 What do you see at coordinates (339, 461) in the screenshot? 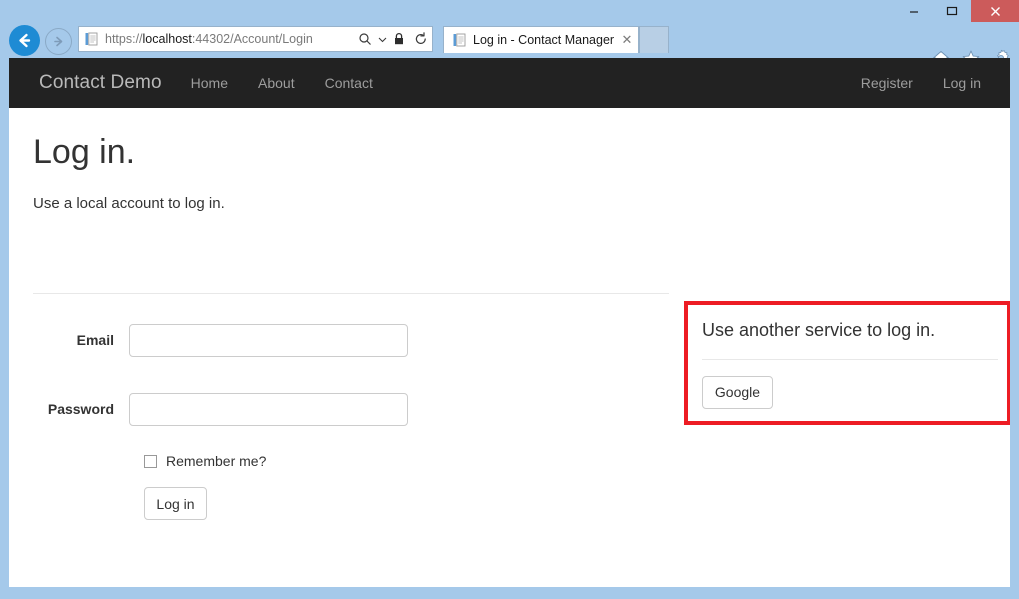
I see `remember-me-row: Remember me?` at bounding box center [339, 461].